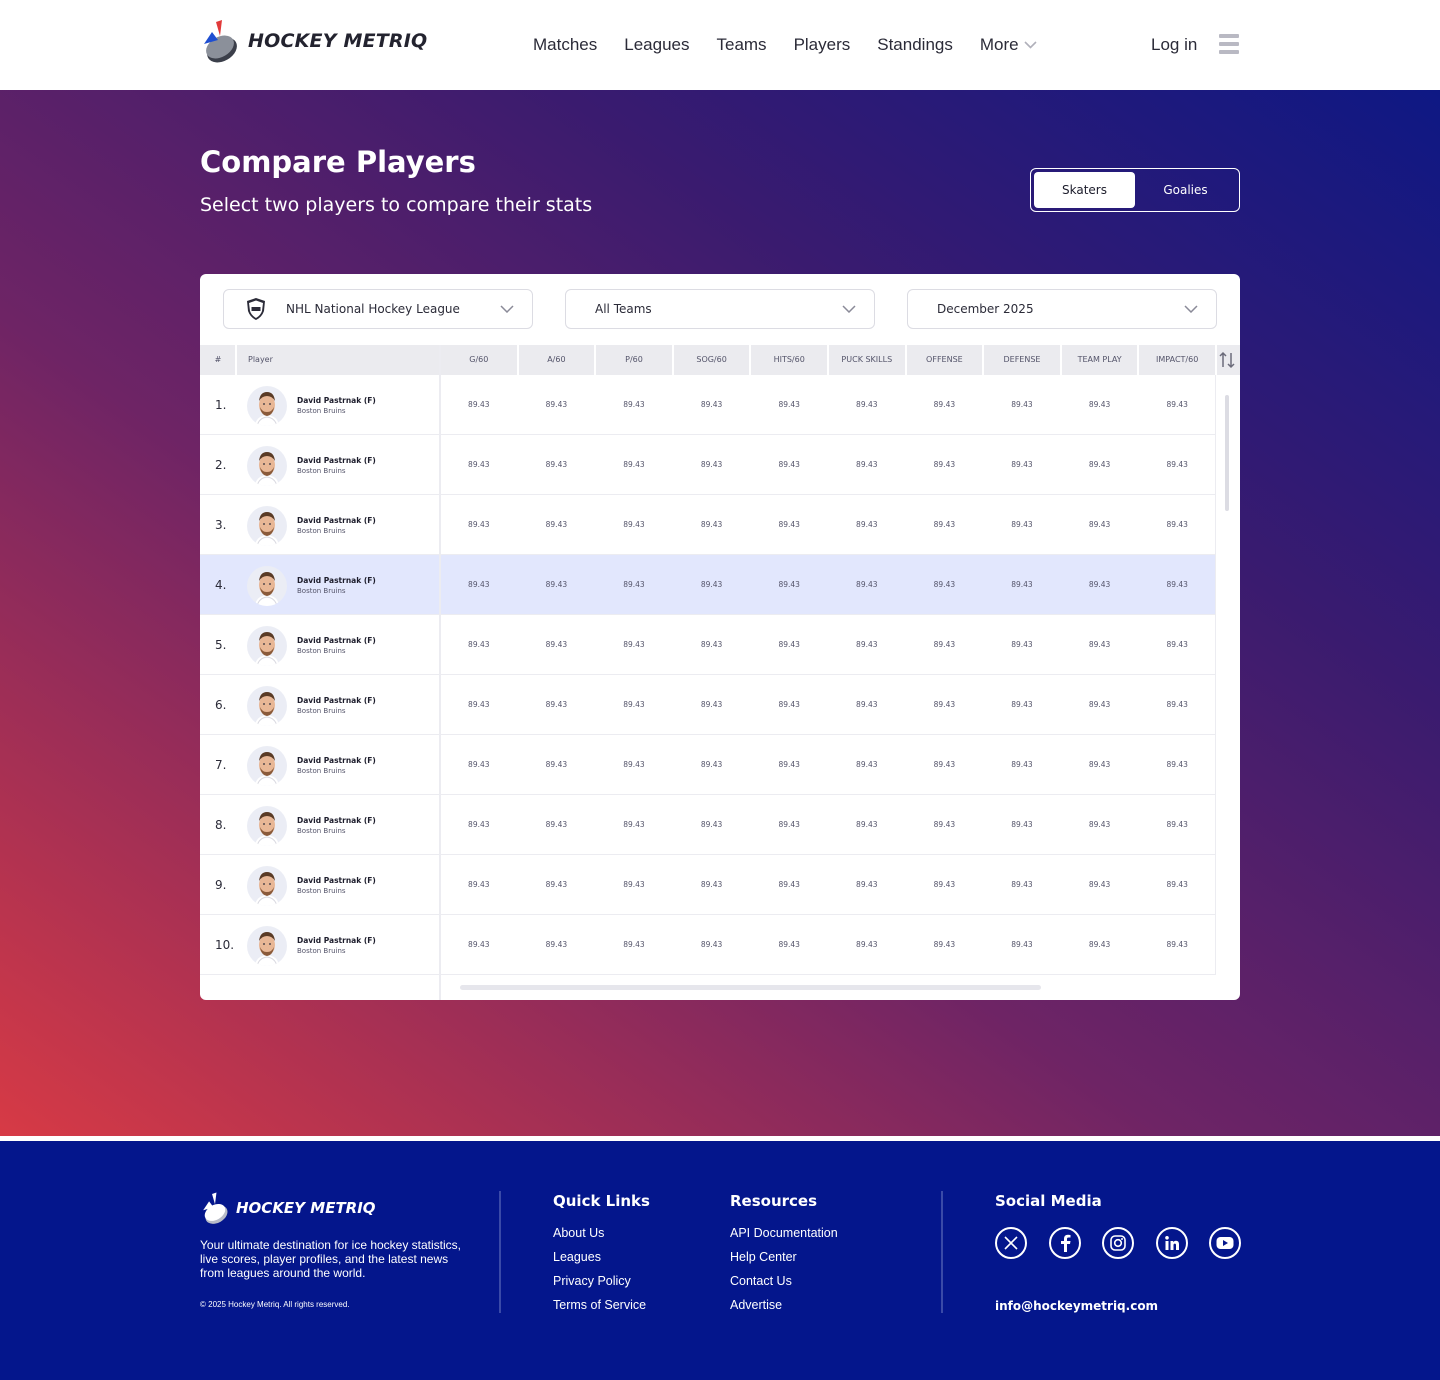  Describe the element at coordinates (1227, 360) in the screenshot. I see `sort-icon` at that location.